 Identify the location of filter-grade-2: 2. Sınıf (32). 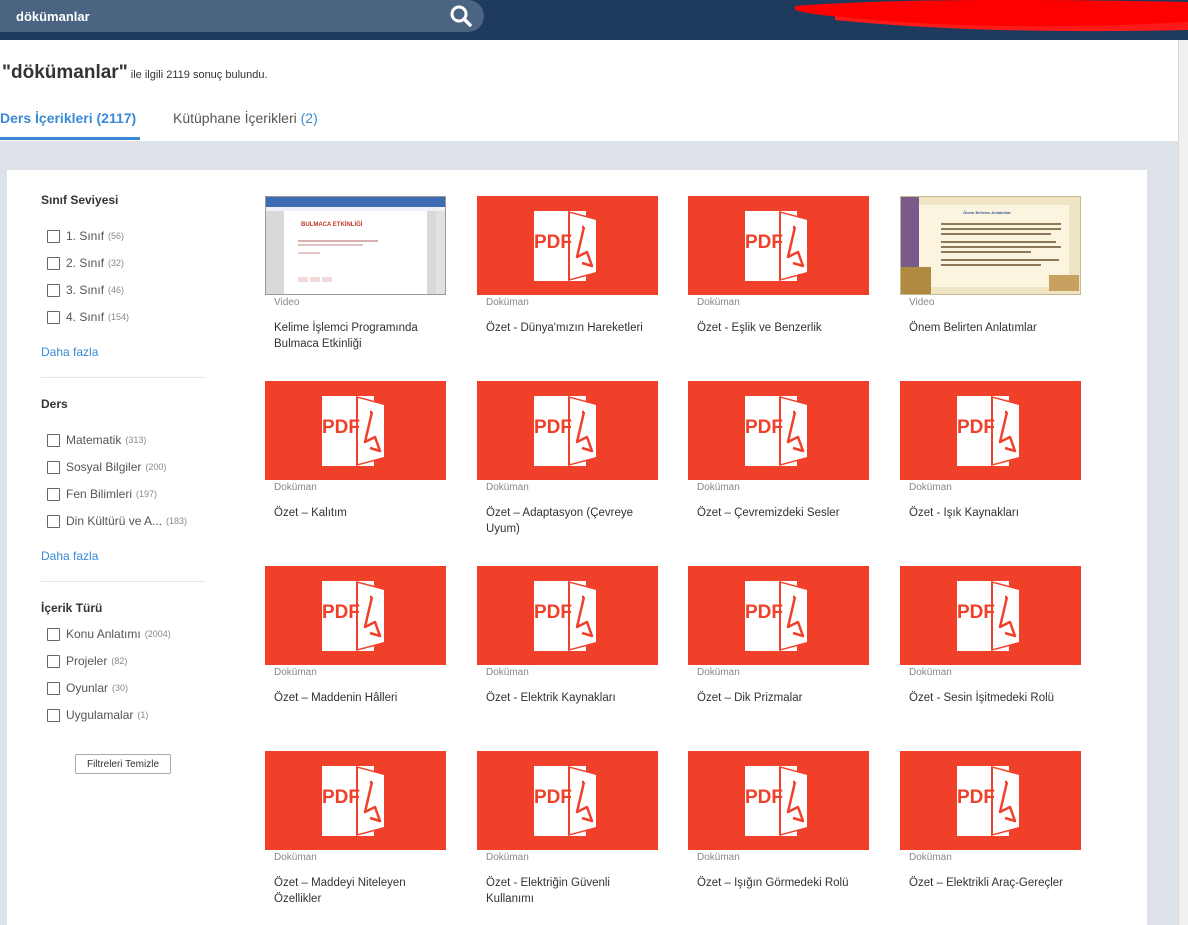
(85, 263).